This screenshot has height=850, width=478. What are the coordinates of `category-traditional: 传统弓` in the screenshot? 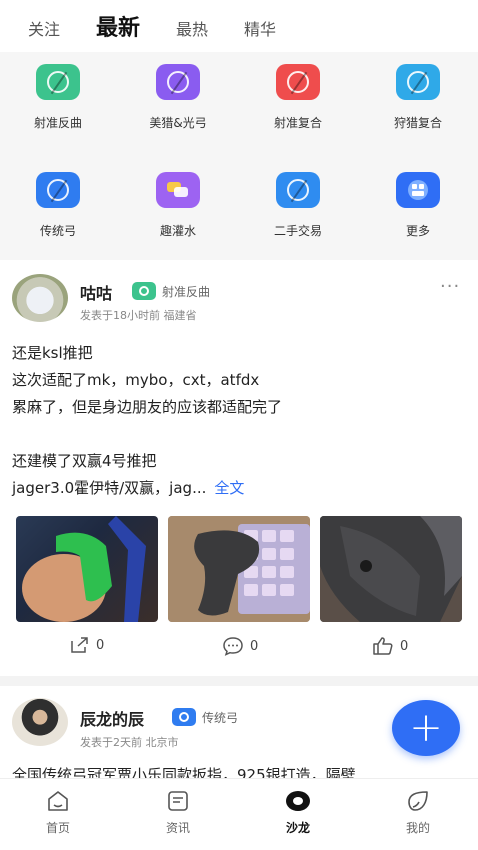 It's located at (58, 205).